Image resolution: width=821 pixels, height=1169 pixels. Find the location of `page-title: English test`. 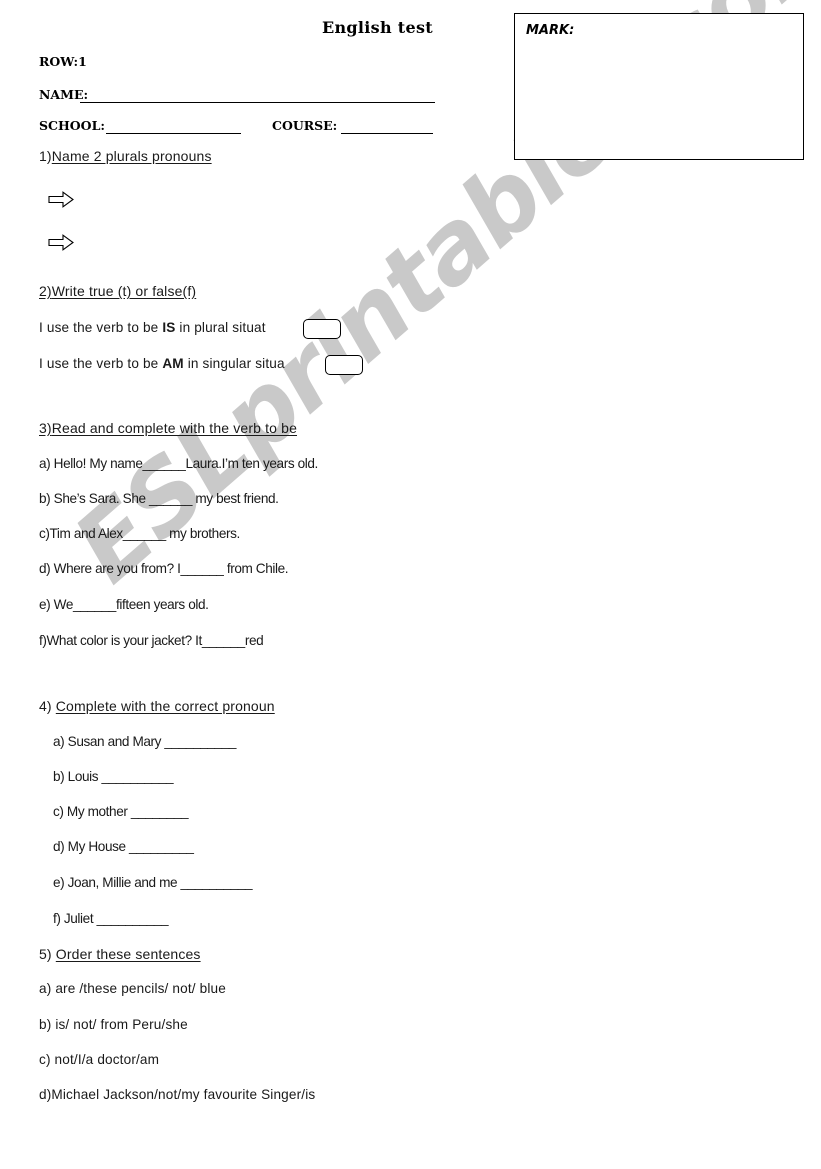

page-title: English test is located at coordinates (377, 27).